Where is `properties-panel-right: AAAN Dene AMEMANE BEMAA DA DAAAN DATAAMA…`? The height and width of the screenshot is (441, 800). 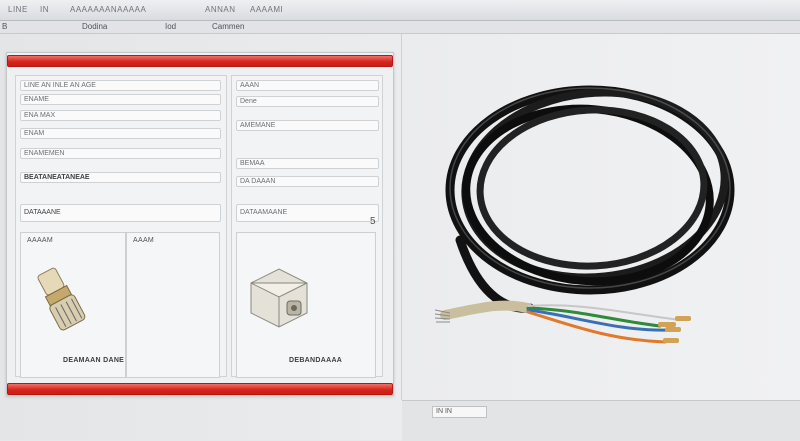
properties-panel-right: AAAN Dene AMEMANE BEMAA DA DAAAN DATAAMA… is located at coordinates (307, 226).